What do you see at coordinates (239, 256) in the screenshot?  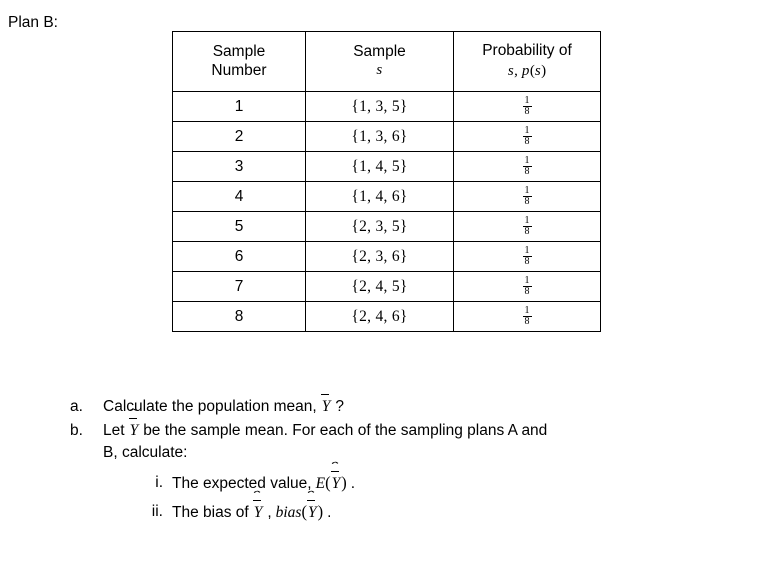 I see `cell-sample-number: 6` at bounding box center [239, 256].